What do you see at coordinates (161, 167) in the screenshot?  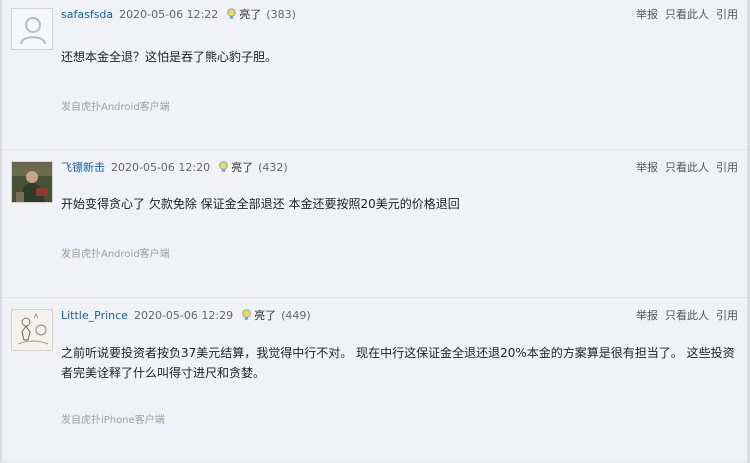 I see `post-date: 2020-05-06 12:20` at bounding box center [161, 167].